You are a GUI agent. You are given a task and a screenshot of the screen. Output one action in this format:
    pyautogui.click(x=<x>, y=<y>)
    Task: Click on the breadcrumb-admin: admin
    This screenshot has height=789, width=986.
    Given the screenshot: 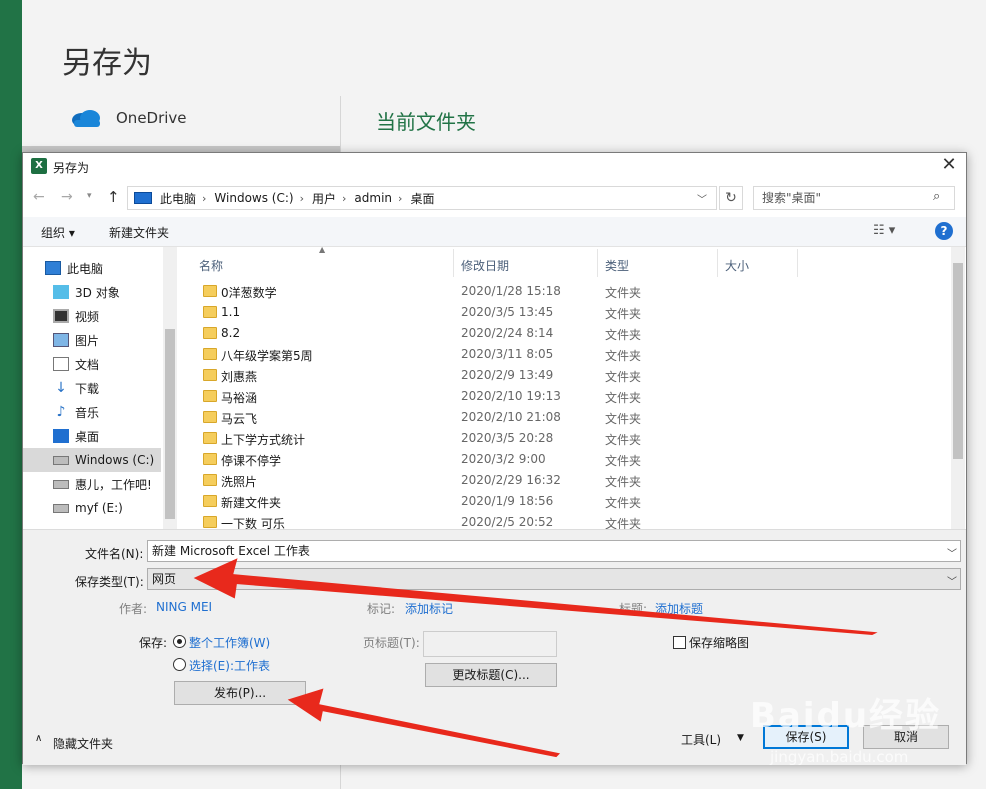 What is the action you would take?
    pyautogui.click(x=373, y=198)
    